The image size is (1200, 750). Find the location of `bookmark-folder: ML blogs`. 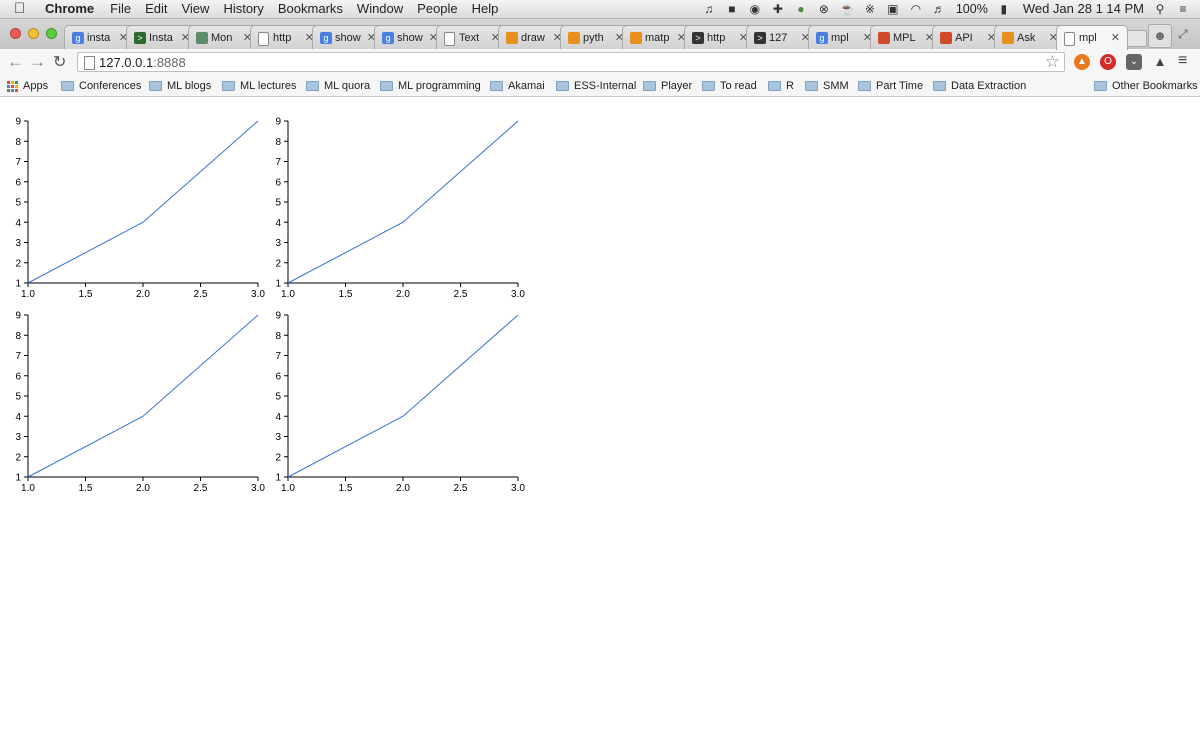

bookmark-folder: ML blogs is located at coordinates (180, 86).